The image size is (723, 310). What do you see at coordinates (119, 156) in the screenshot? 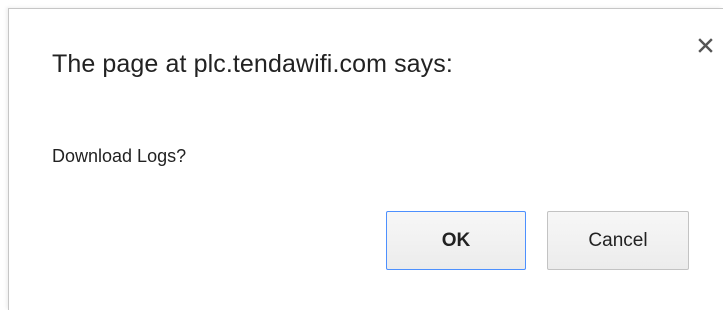
I see `dialog-message: Download Logs?` at bounding box center [119, 156].